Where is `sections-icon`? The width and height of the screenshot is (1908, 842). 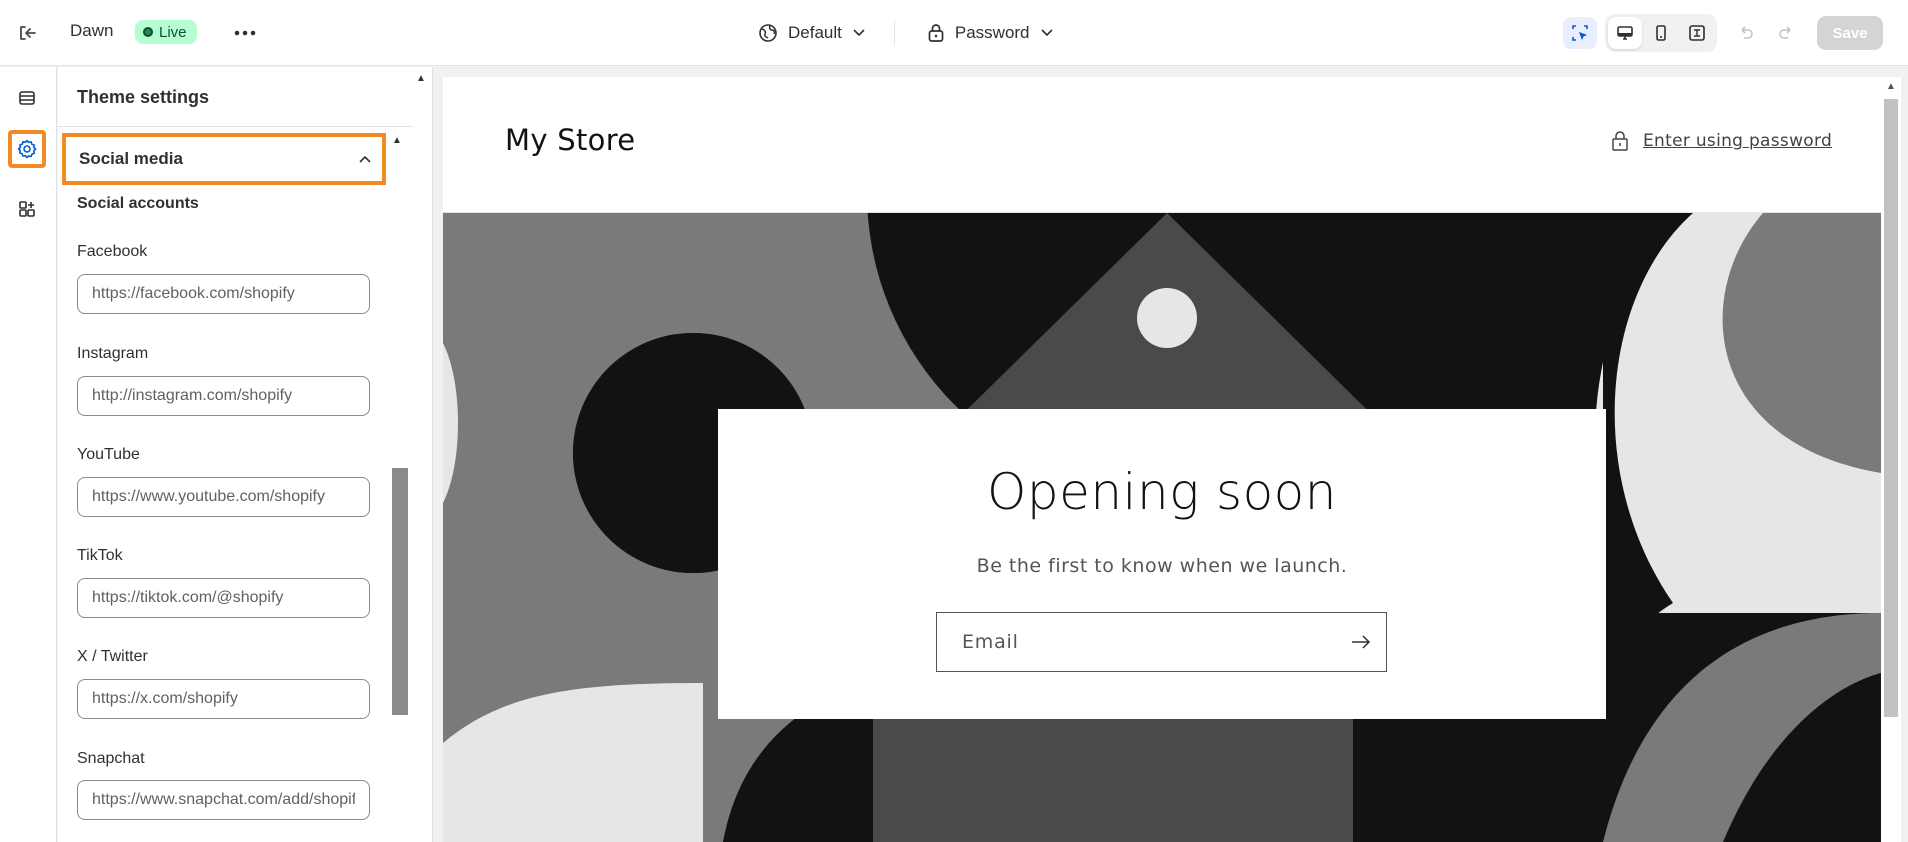 sections-icon is located at coordinates (27, 98).